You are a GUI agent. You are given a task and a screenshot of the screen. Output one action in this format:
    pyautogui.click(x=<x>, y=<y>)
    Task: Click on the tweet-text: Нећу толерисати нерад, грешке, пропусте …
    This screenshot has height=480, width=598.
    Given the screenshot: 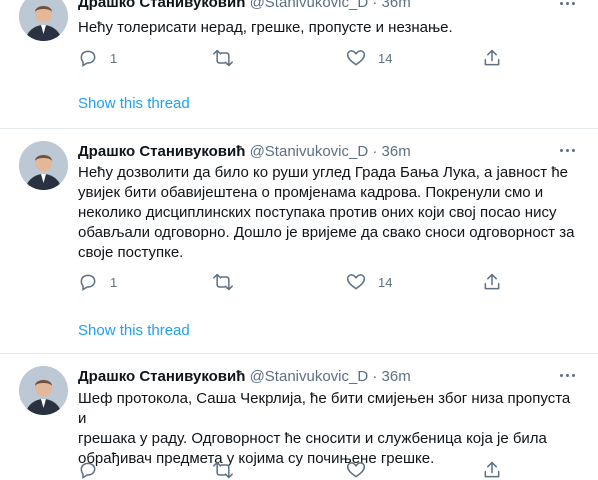 What is the action you would take?
    pyautogui.click(x=265, y=27)
    